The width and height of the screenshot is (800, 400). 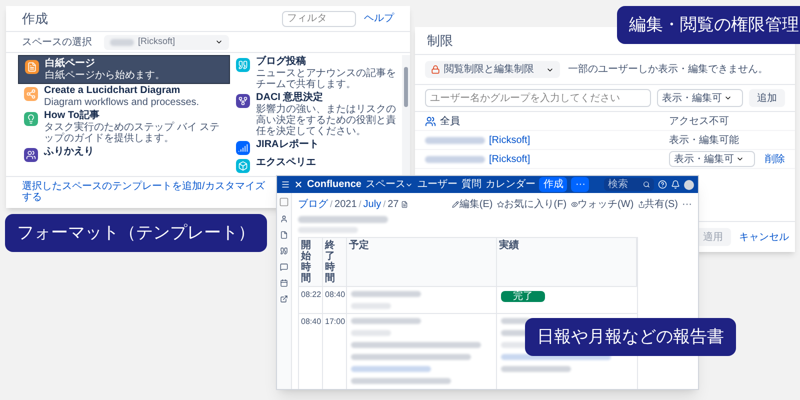 What do you see at coordinates (775, 159) in the screenshot?
I see `remove-link: 削除` at bounding box center [775, 159].